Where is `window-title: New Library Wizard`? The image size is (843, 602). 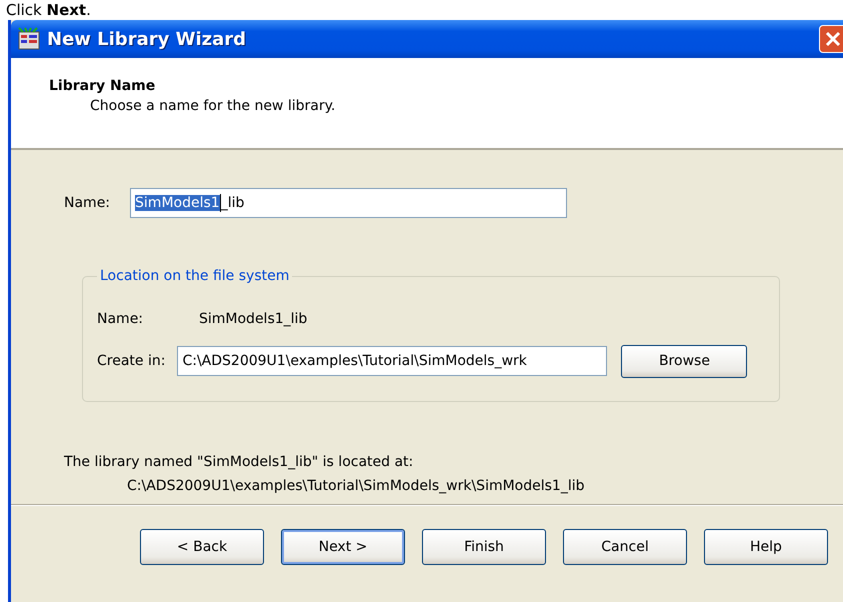 window-title: New Library Wizard is located at coordinates (146, 39).